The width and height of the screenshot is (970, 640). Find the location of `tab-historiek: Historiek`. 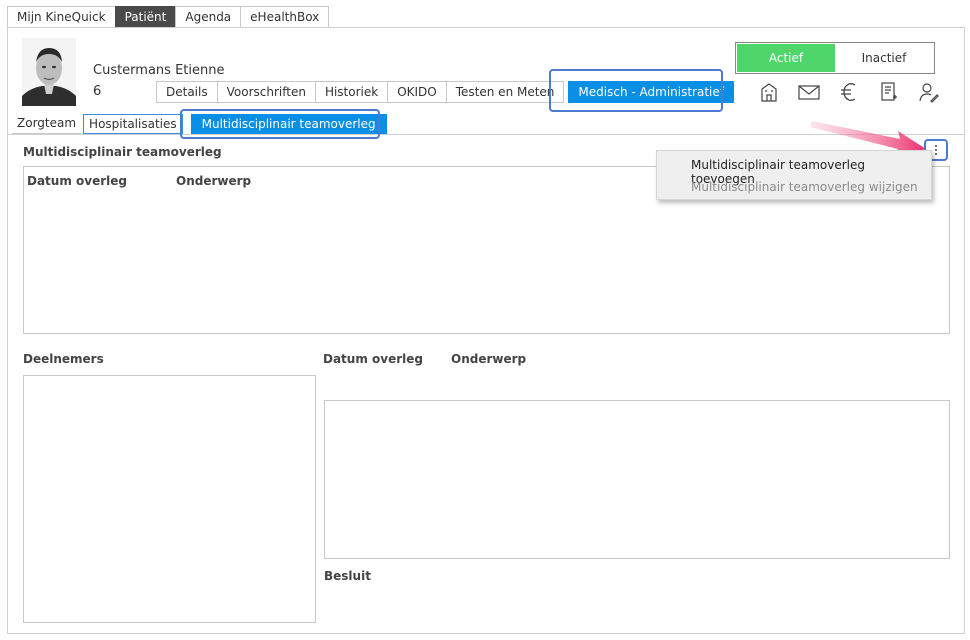

tab-historiek: Historiek is located at coordinates (351, 92).